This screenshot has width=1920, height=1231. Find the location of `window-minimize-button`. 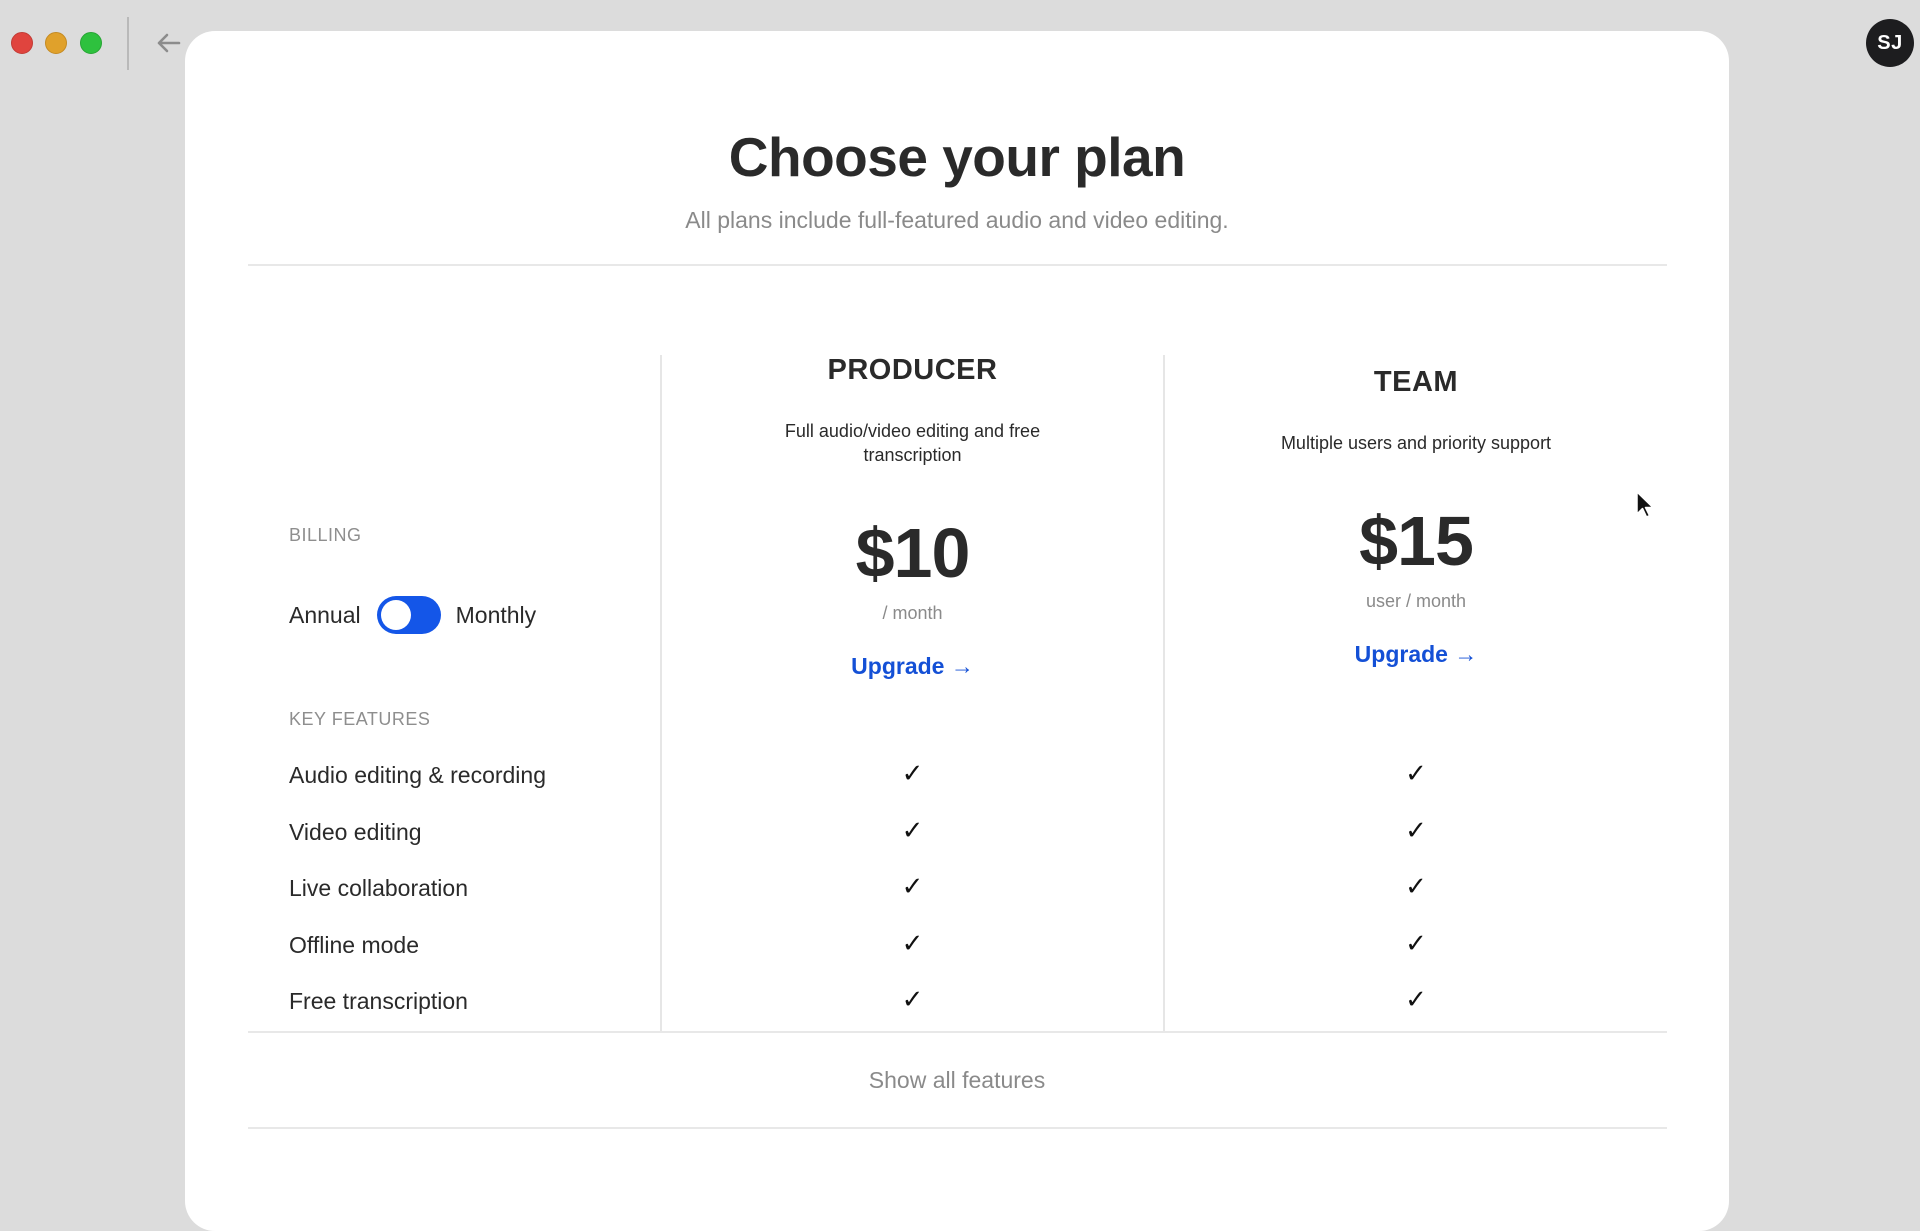

window-minimize-button is located at coordinates (56, 43).